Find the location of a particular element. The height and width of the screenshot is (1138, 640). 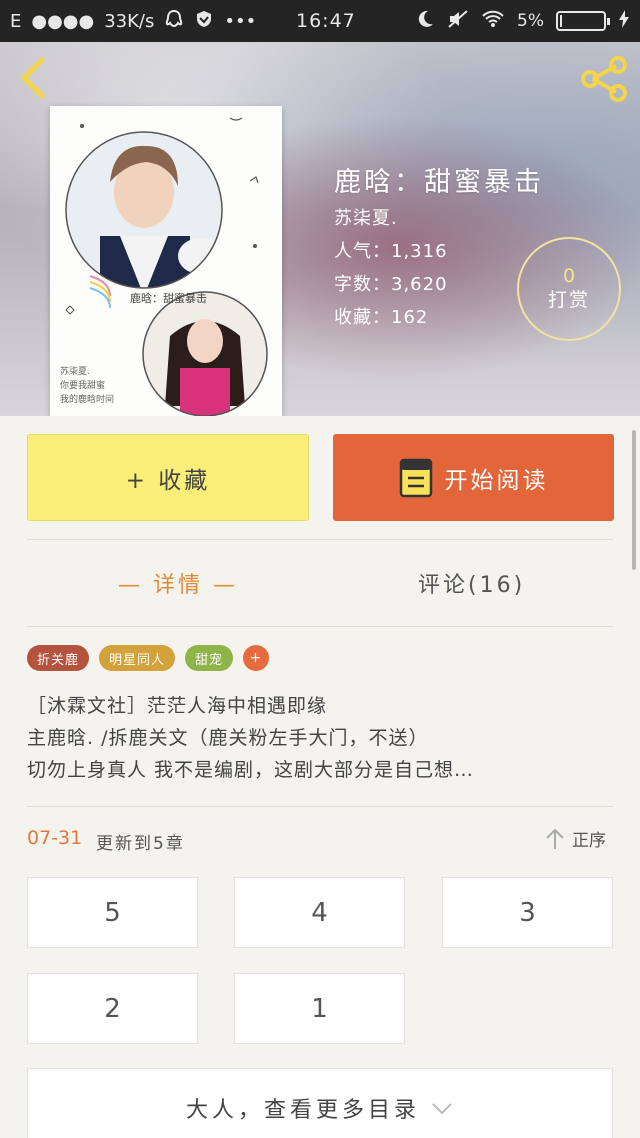

cover-note-2: 你要我甜蜜 is located at coordinates (82, 385).